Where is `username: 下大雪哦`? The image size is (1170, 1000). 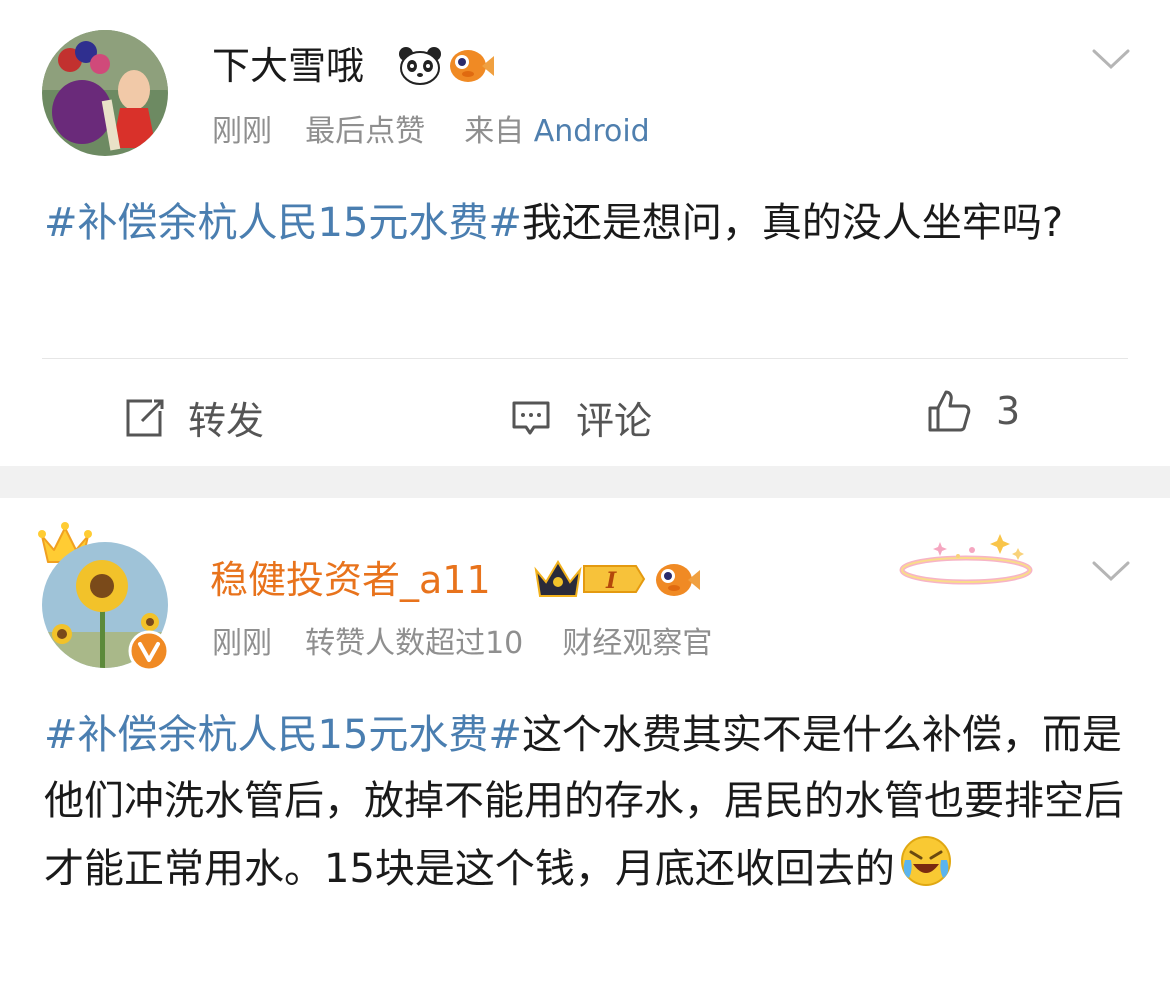
username: 下大雪哦 is located at coordinates (288, 66).